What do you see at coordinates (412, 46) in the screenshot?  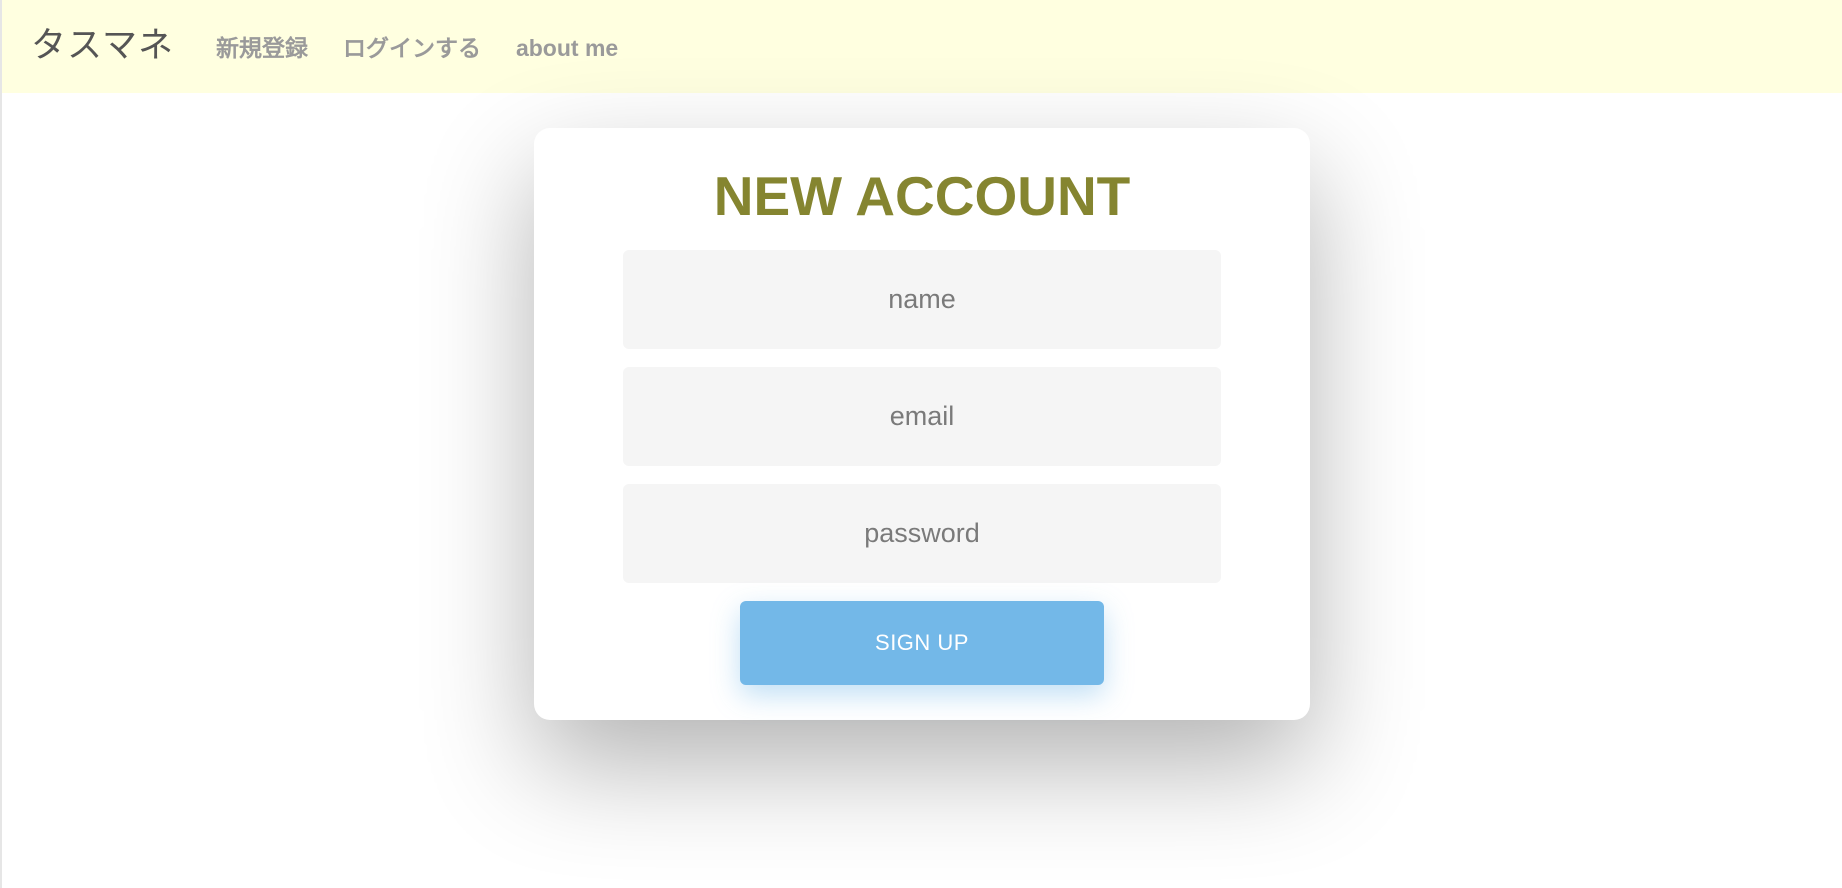 I see `nav-link-login: ログインする` at bounding box center [412, 46].